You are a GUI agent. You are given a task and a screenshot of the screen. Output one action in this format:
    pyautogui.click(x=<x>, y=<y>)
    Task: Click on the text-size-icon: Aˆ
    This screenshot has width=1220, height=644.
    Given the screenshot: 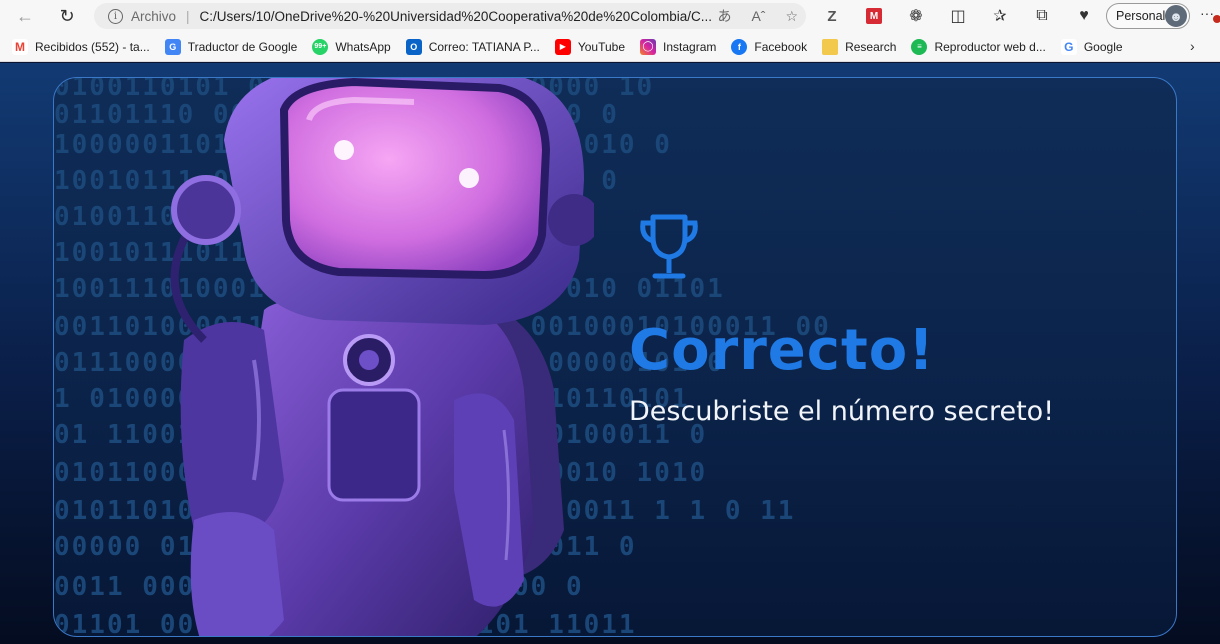 What is the action you would take?
    pyautogui.click(x=758, y=16)
    